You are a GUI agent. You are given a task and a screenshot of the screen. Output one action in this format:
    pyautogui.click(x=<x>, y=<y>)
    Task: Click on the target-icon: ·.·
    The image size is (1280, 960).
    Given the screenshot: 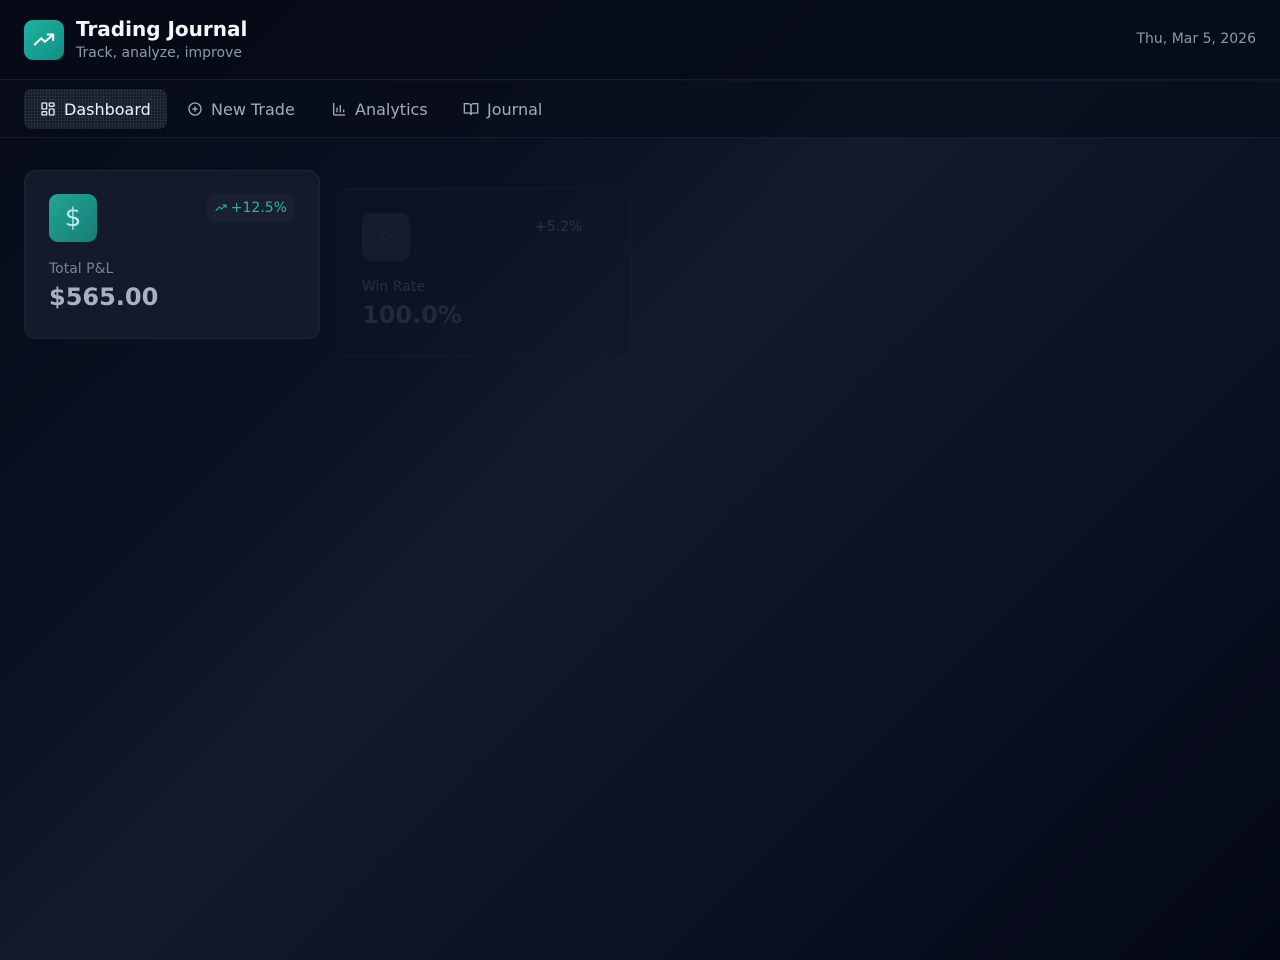 What is the action you would take?
    pyautogui.click(x=386, y=237)
    